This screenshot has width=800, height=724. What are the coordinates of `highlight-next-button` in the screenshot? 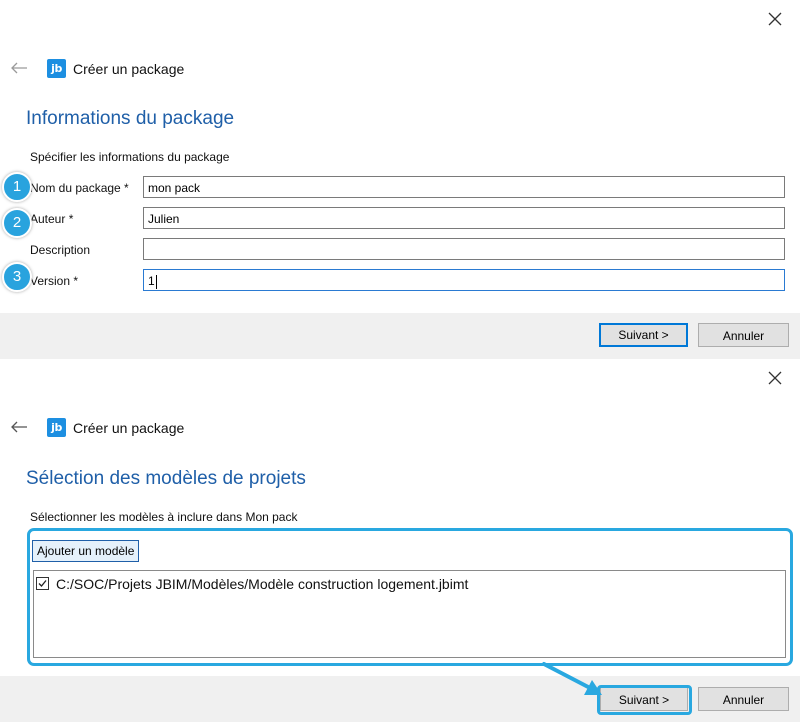 It's located at (644, 700).